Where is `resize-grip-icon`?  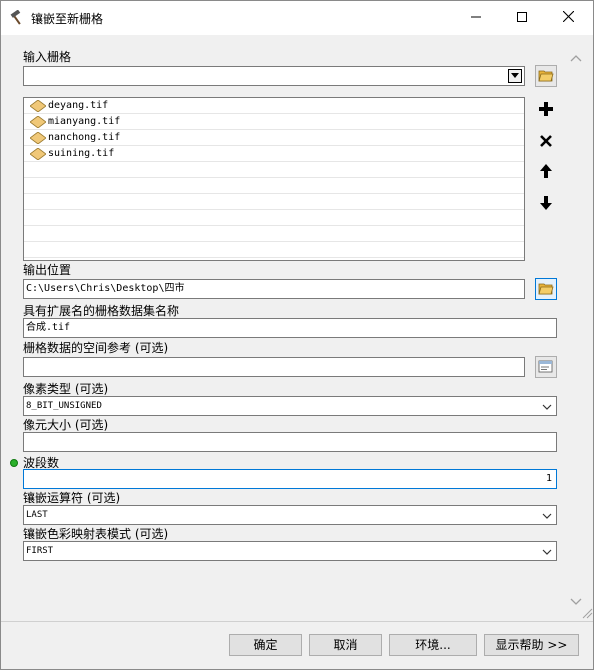
resize-grip-icon is located at coordinates (586, 612).